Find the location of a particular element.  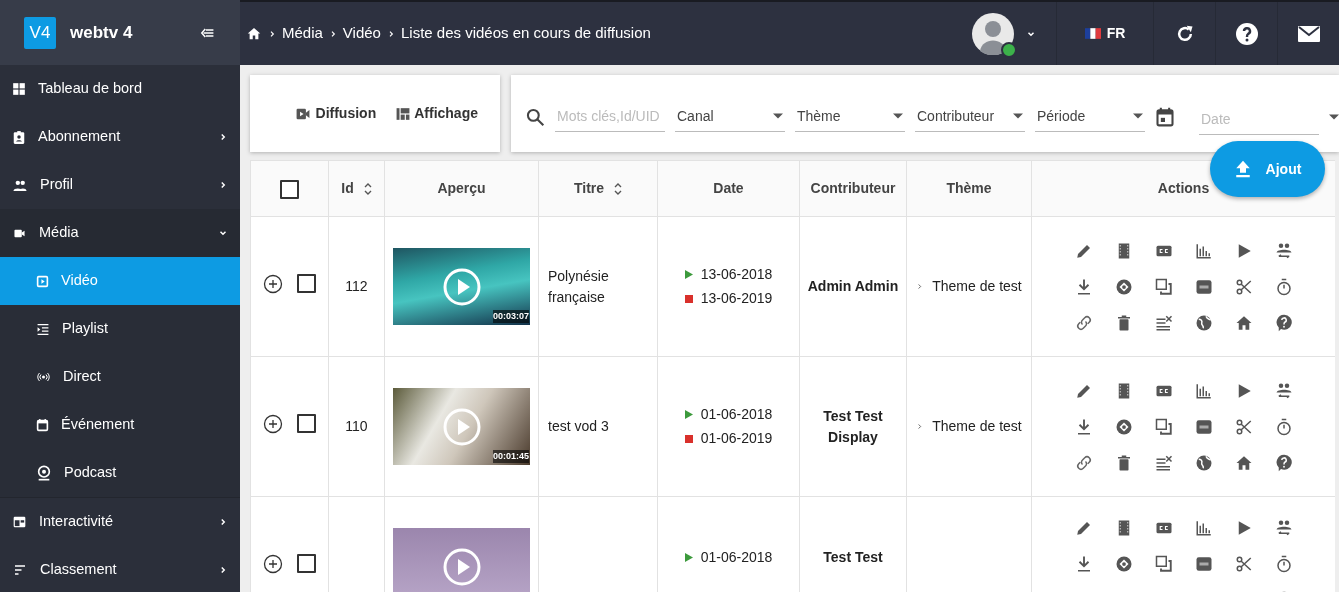

pencil-icon is located at coordinates (1083, 528).